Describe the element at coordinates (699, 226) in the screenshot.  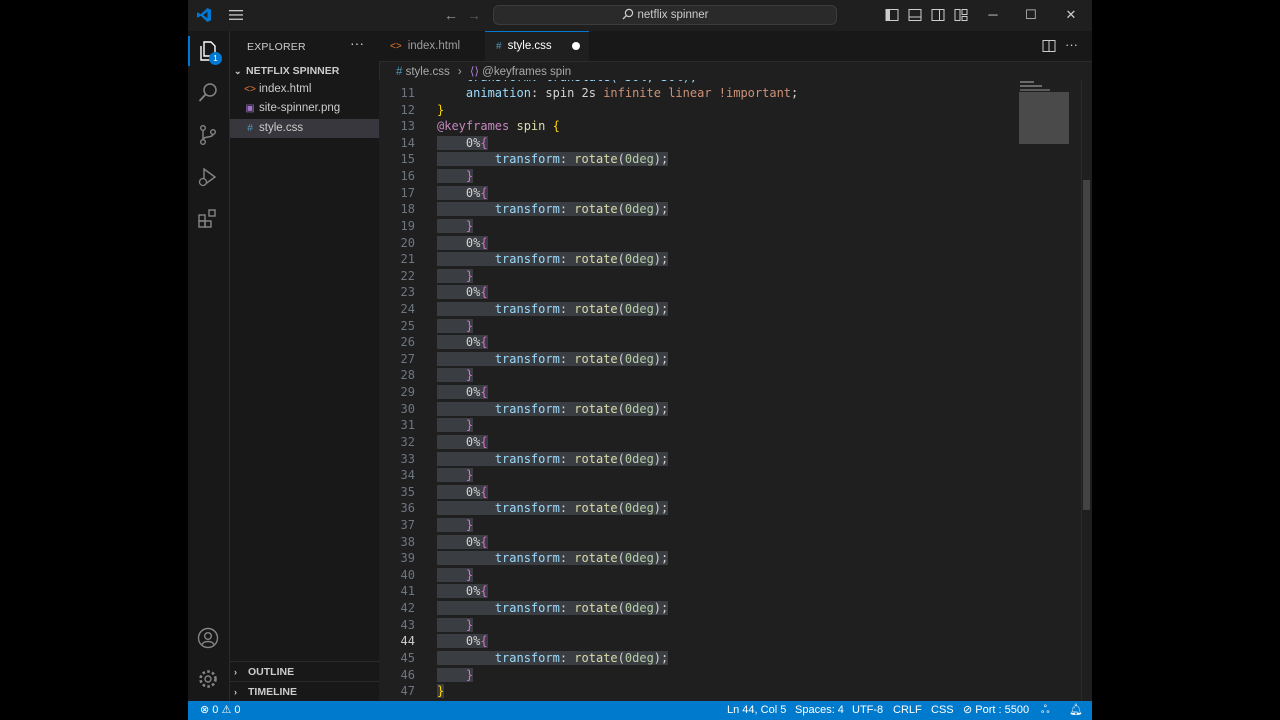
I see `code-line: 19 }` at that location.